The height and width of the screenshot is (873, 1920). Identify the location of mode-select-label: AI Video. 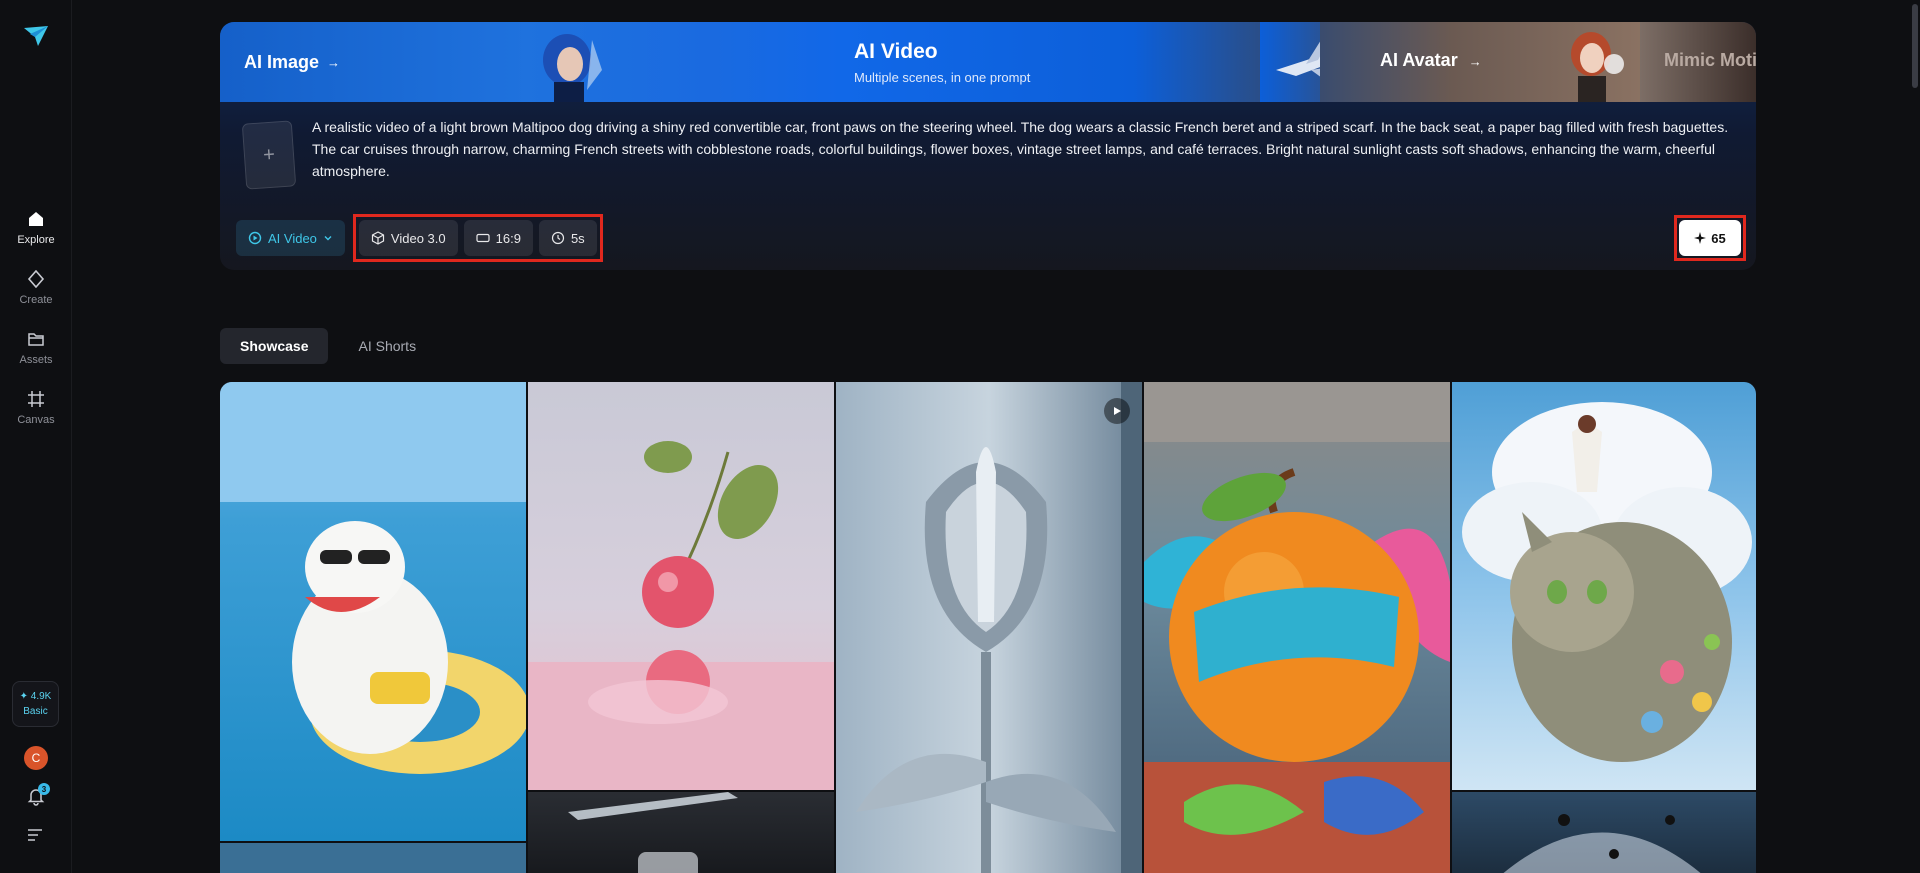
(292, 238).